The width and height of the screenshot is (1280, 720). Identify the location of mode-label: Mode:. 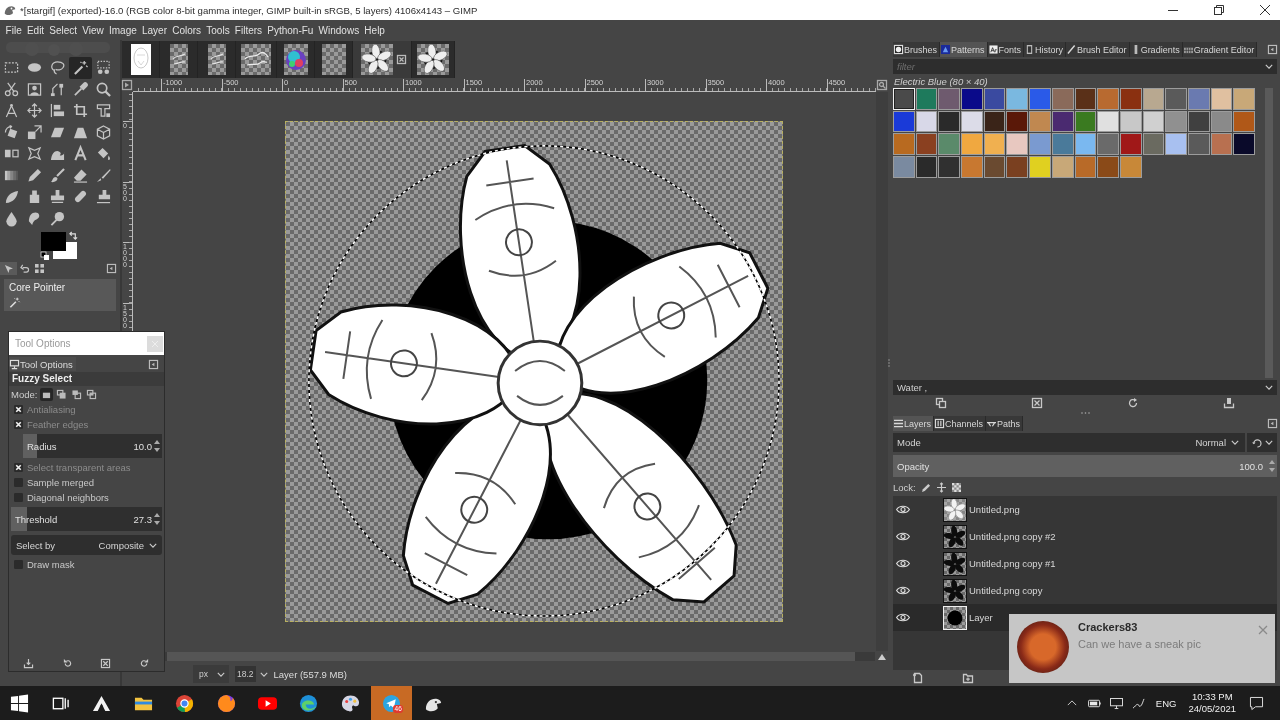
(24, 394).